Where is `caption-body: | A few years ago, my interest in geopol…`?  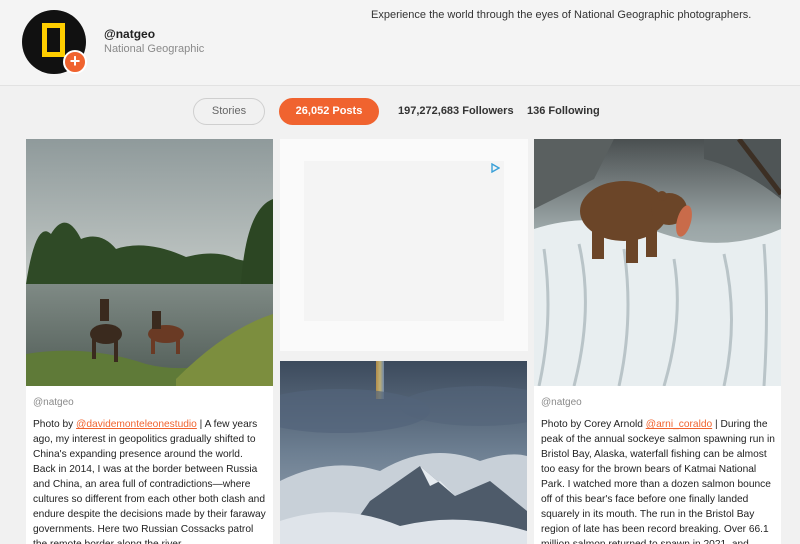 caption-body: | A few years ago, my interest in geopol… is located at coordinates (149, 481).